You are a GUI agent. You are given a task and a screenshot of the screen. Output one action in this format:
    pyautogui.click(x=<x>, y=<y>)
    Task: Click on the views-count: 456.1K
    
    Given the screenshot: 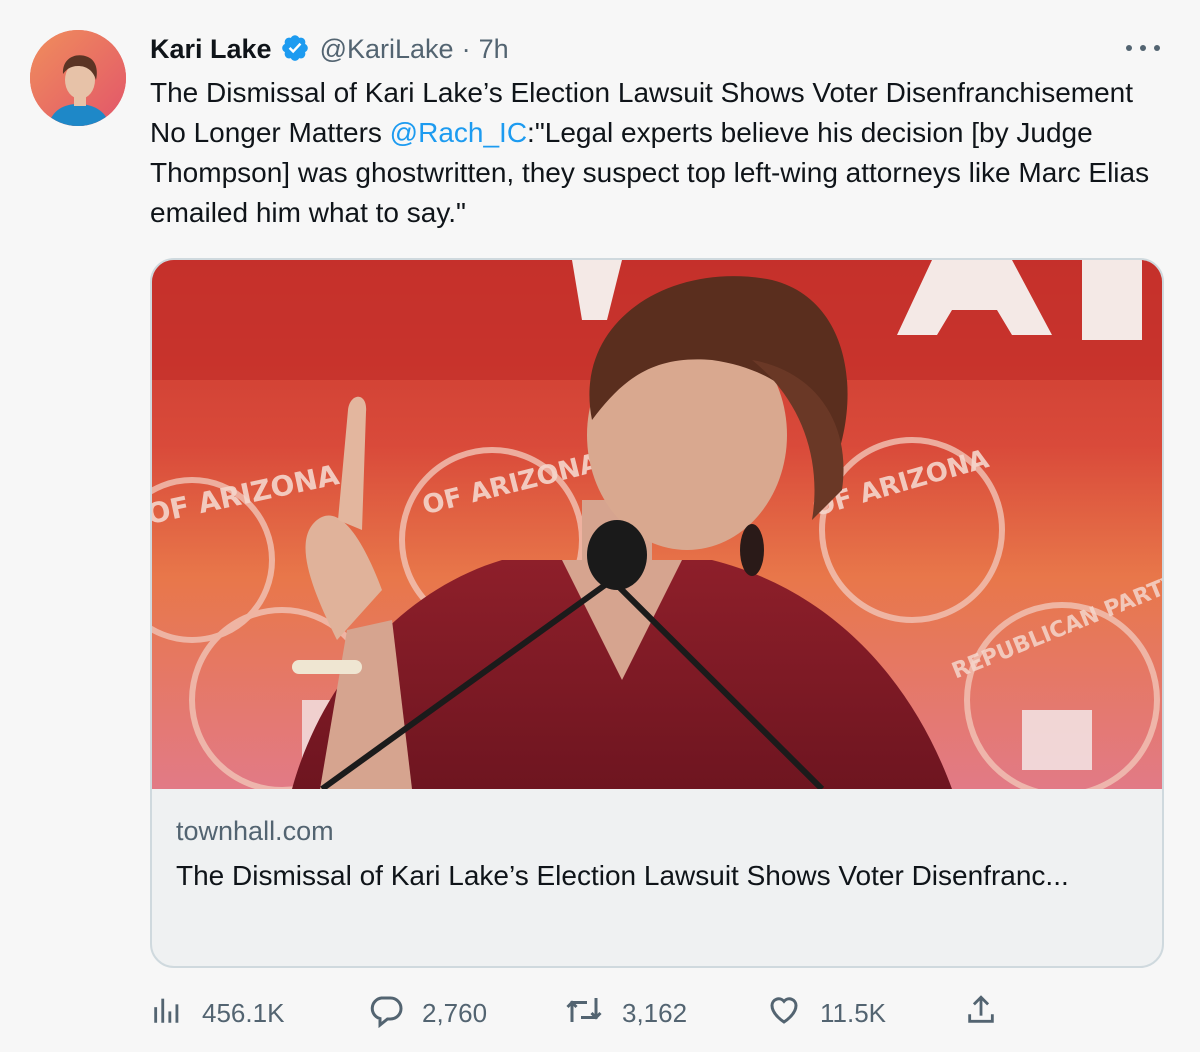 What is the action you would take?
    pyautogui.click(x=243, y=1012)
    